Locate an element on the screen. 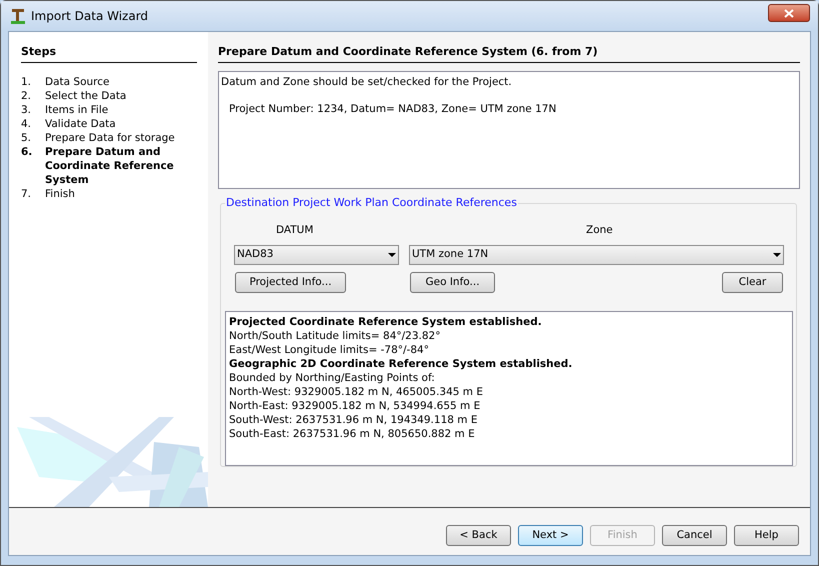 Image resolution: width=819 pixels, height=566 pixels. clear-button: Clear is located at coordinates (752, 283).